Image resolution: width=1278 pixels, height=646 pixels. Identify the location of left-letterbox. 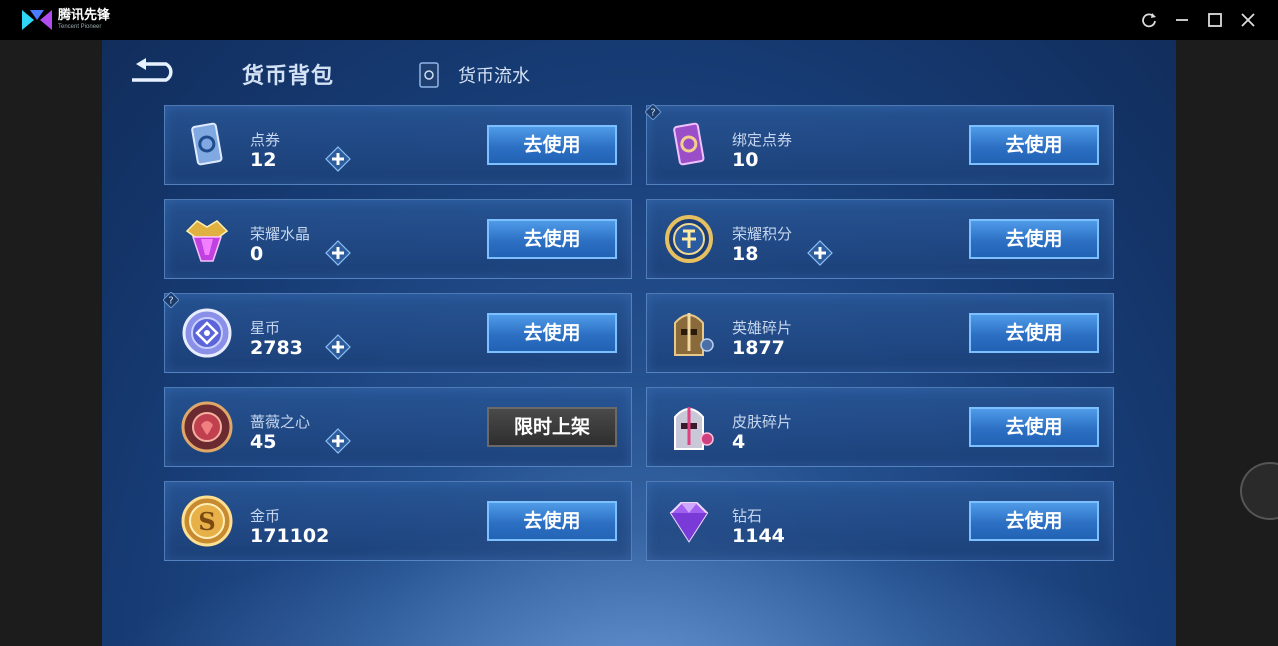
(51, 343).